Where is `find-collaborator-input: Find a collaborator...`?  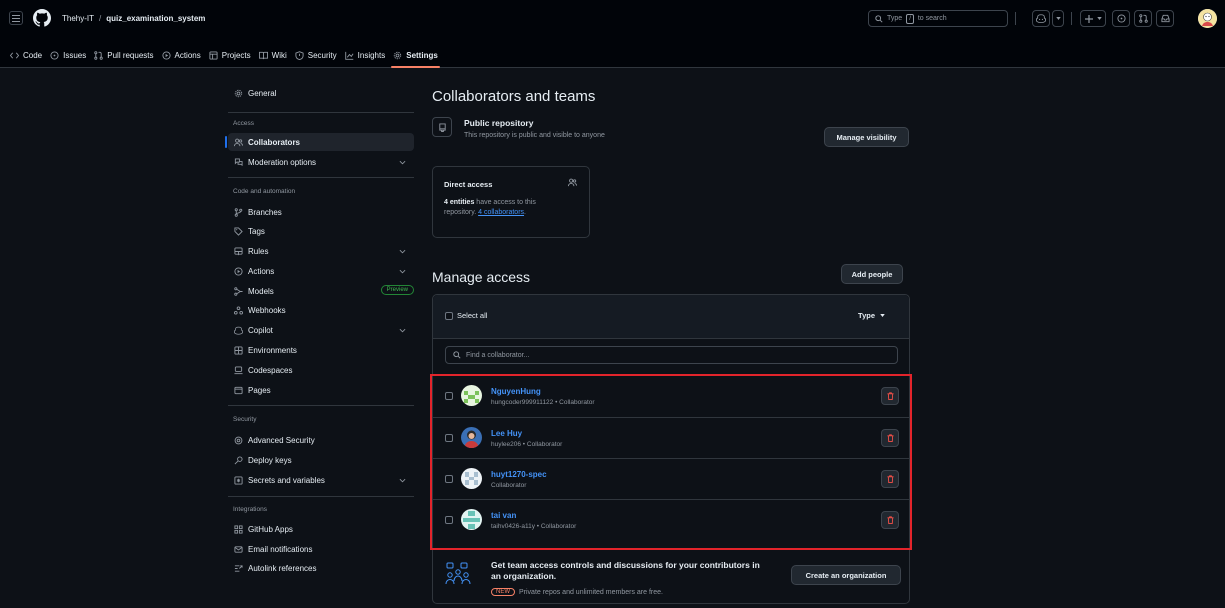
find-collaborator-input: Find a collaborator... is located at coordinates (671, 355).